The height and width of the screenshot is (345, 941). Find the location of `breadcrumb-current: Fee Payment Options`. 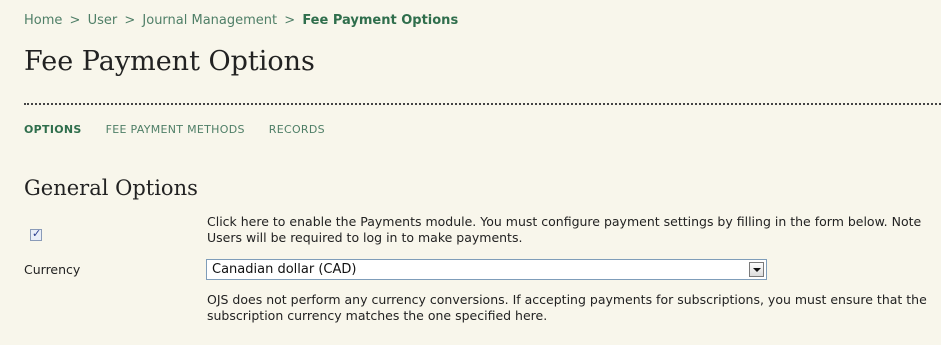

breadcrumb-current: Fee Payment Options is located at coordinates (380, 20).